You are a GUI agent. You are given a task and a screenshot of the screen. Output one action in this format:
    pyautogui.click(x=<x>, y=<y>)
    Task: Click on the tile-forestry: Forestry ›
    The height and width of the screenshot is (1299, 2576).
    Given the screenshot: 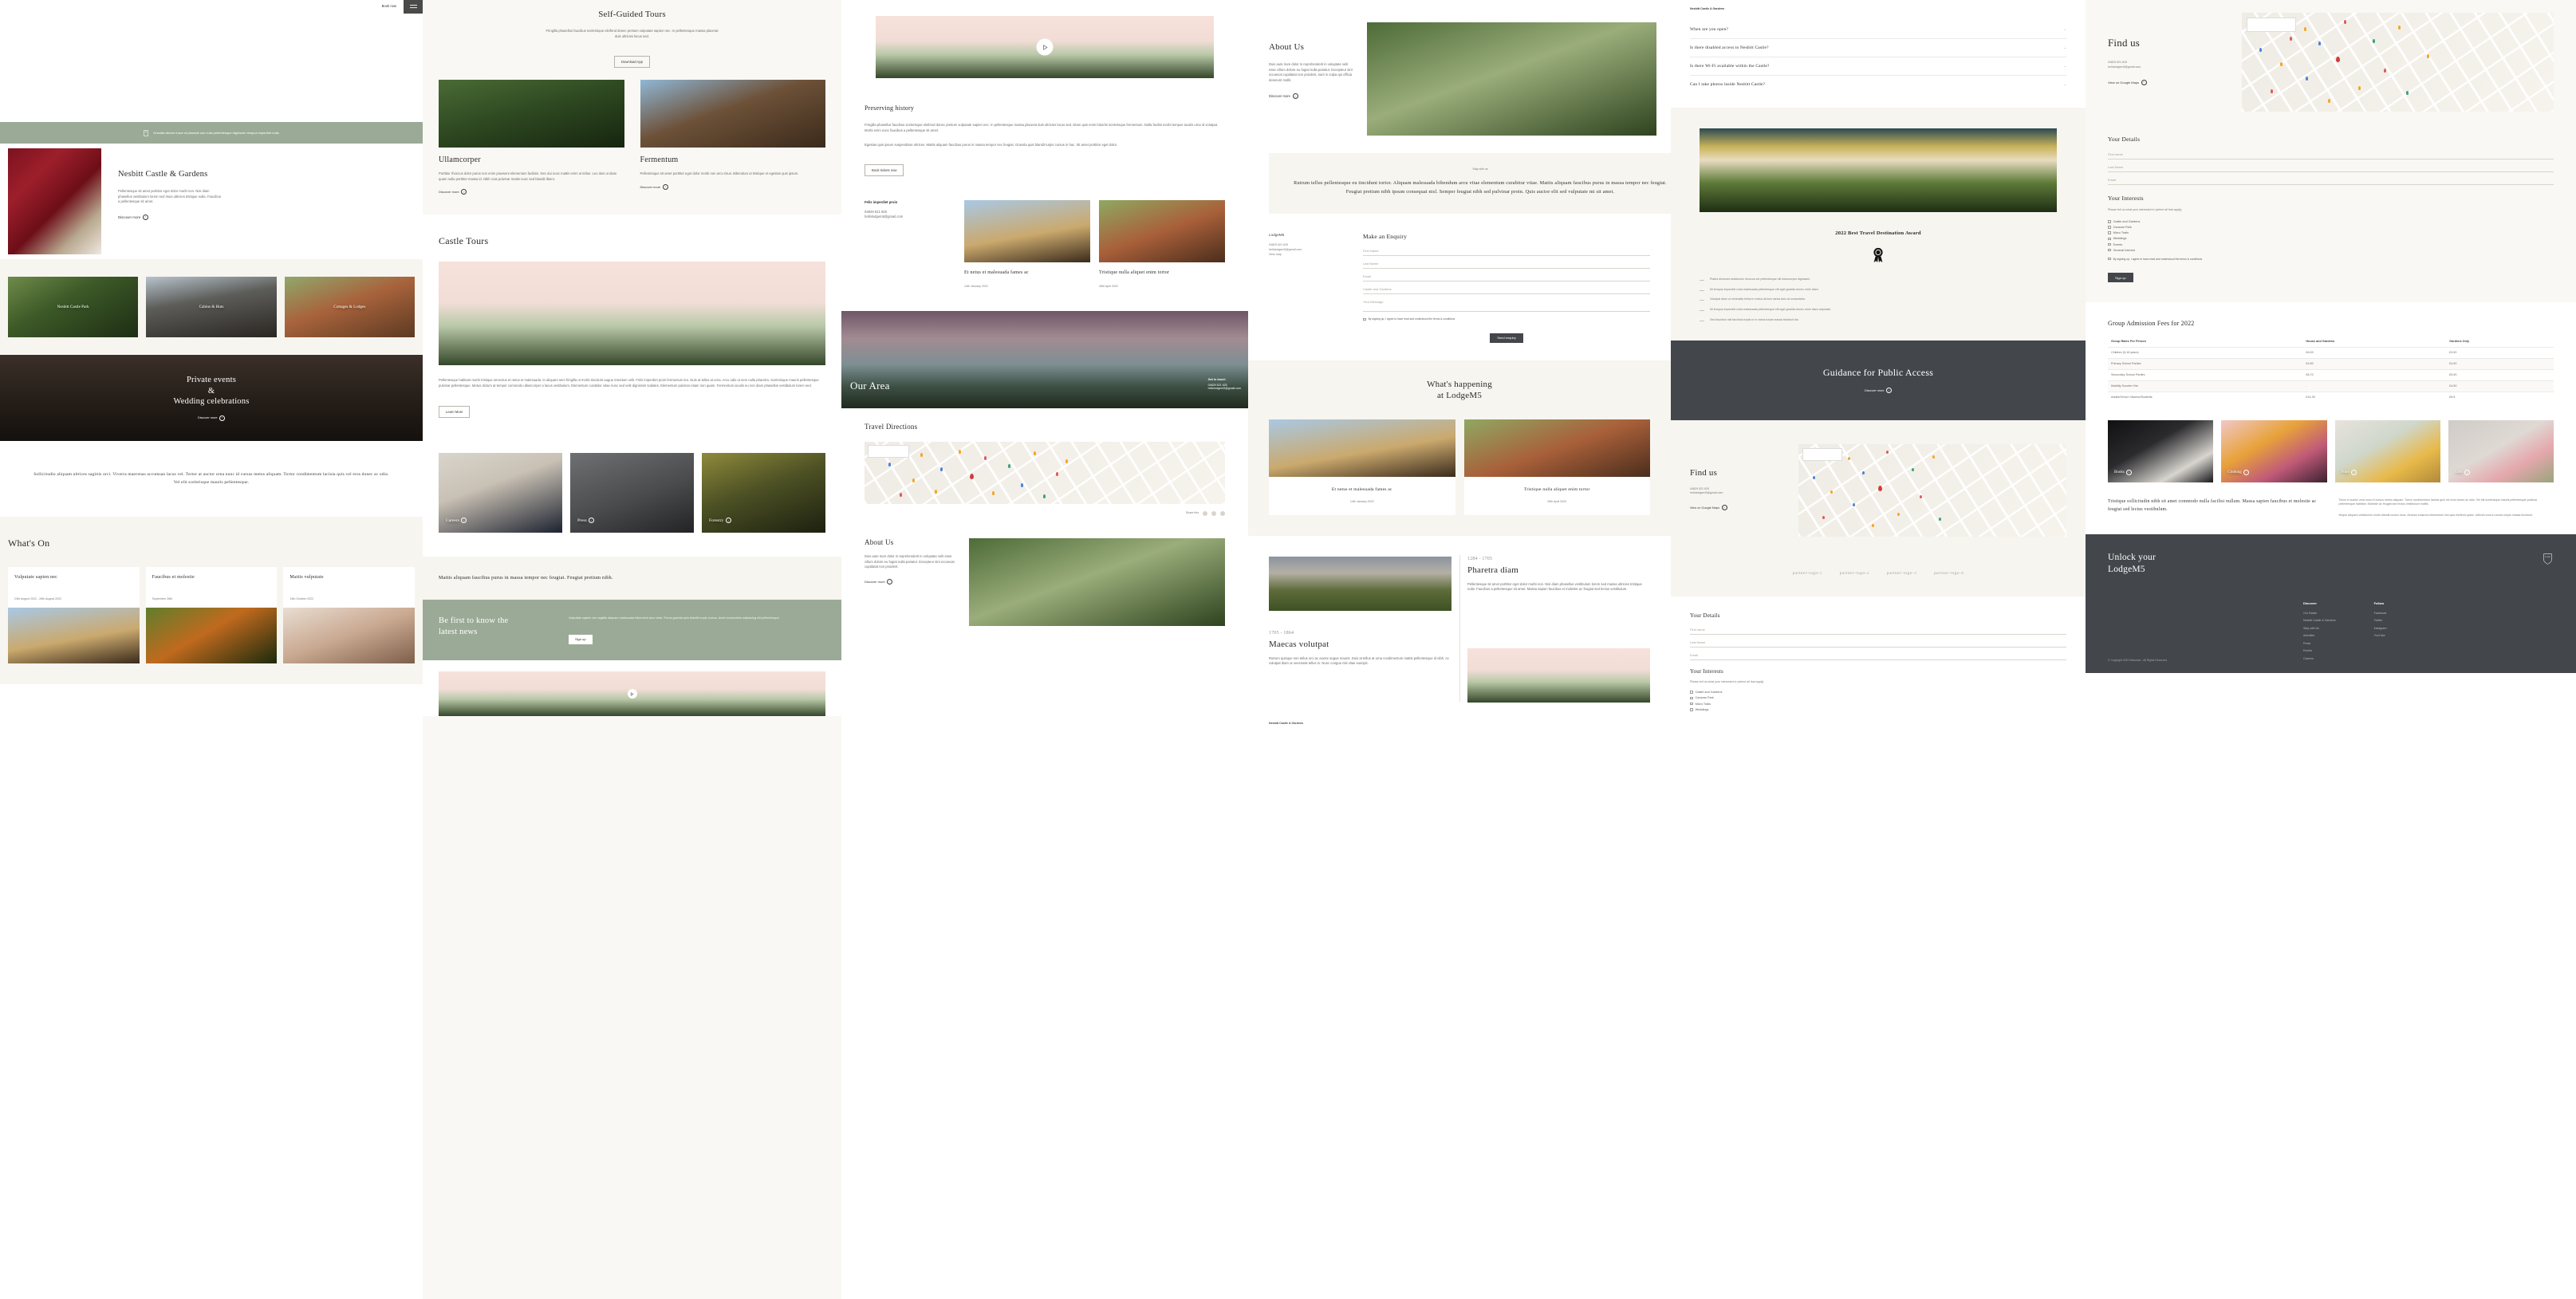 What is the action you would take?
    pyautogui.click(x=763, y=493)
    